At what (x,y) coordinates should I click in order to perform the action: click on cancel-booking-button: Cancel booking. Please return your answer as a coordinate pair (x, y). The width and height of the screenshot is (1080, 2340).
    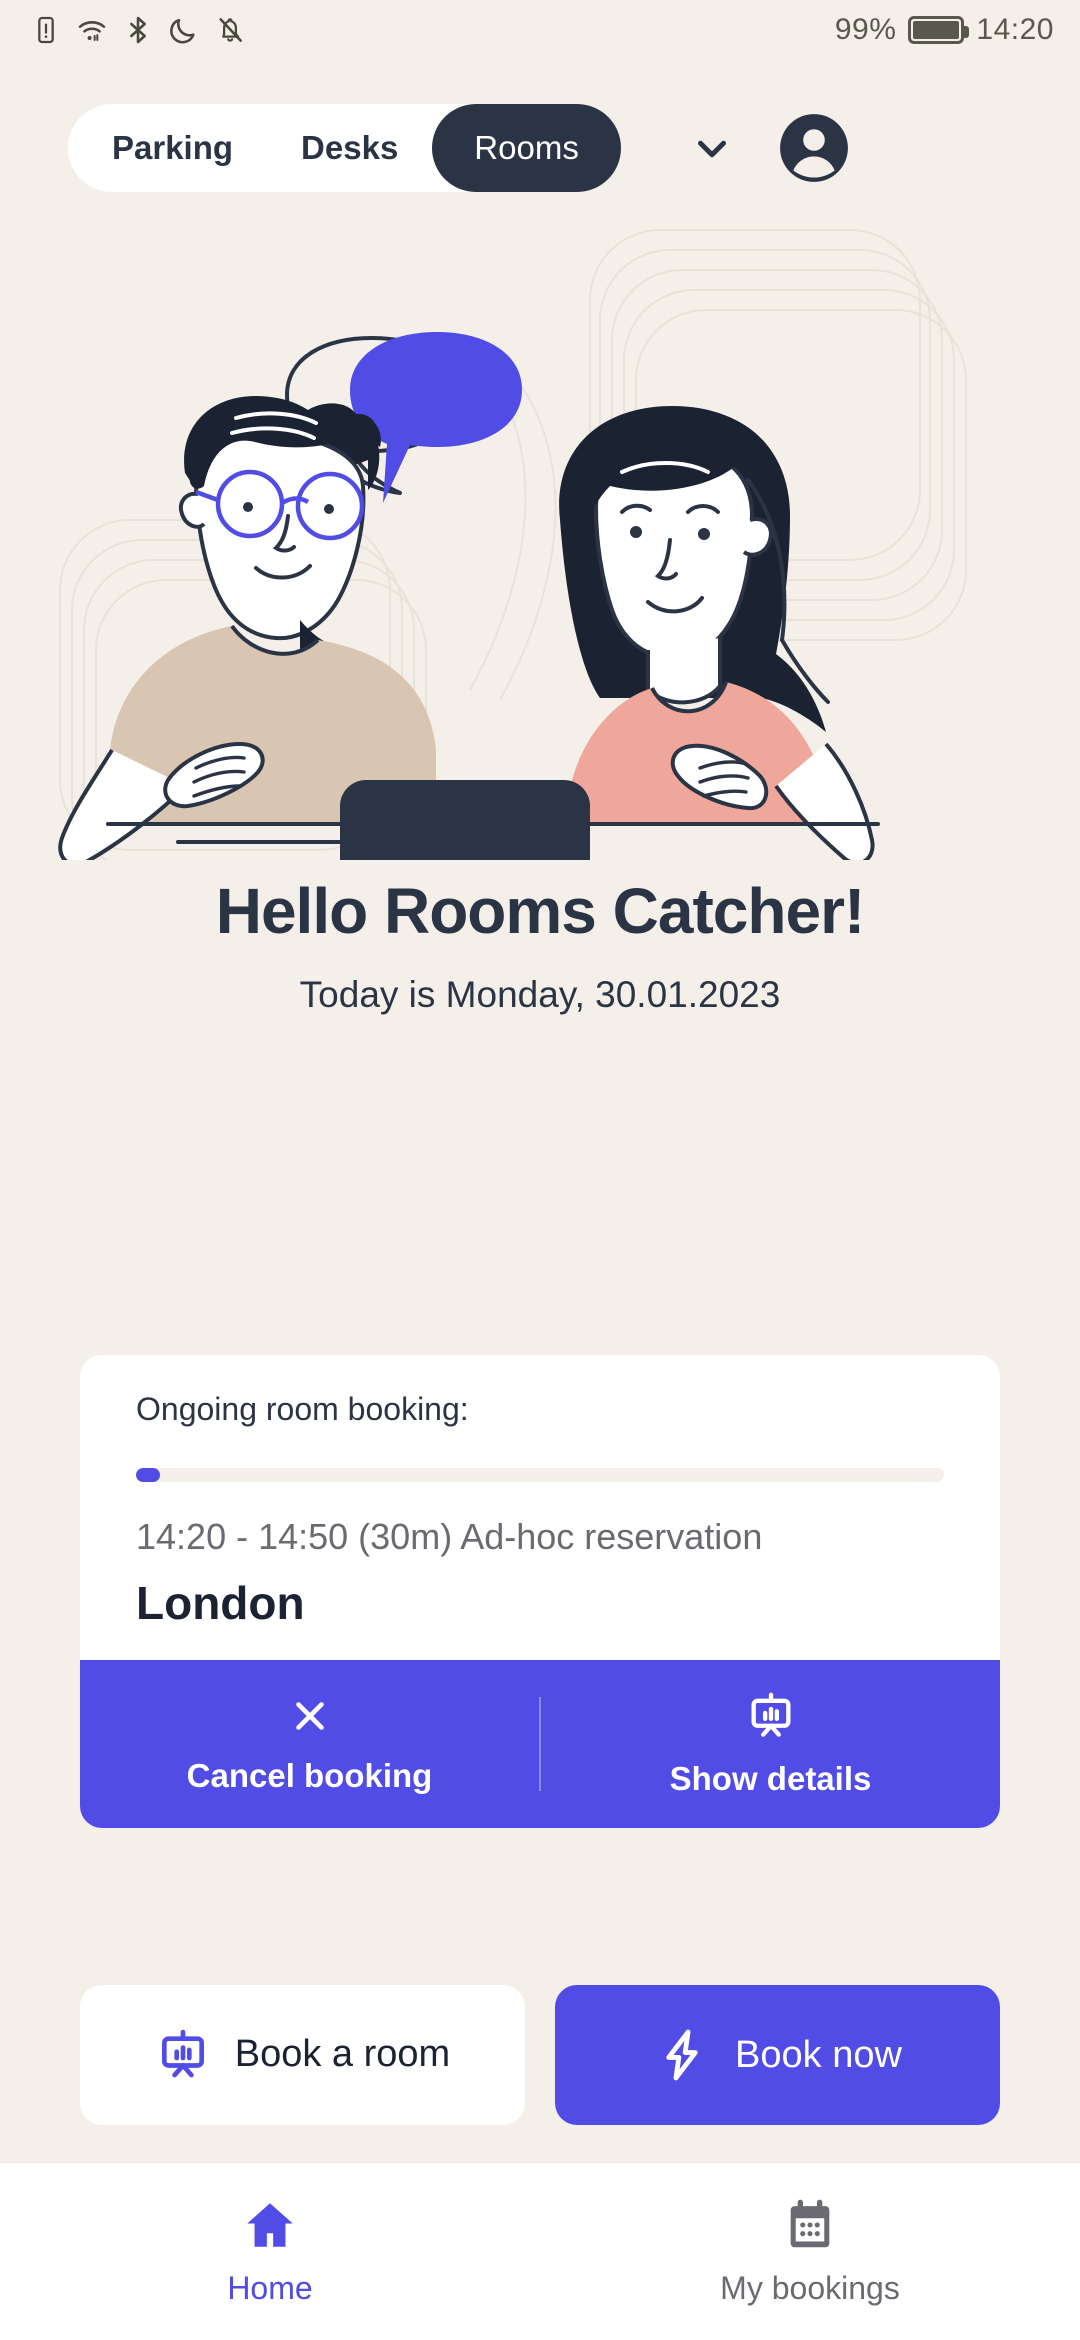
    Looking at the image, I should click on (309, 1744).